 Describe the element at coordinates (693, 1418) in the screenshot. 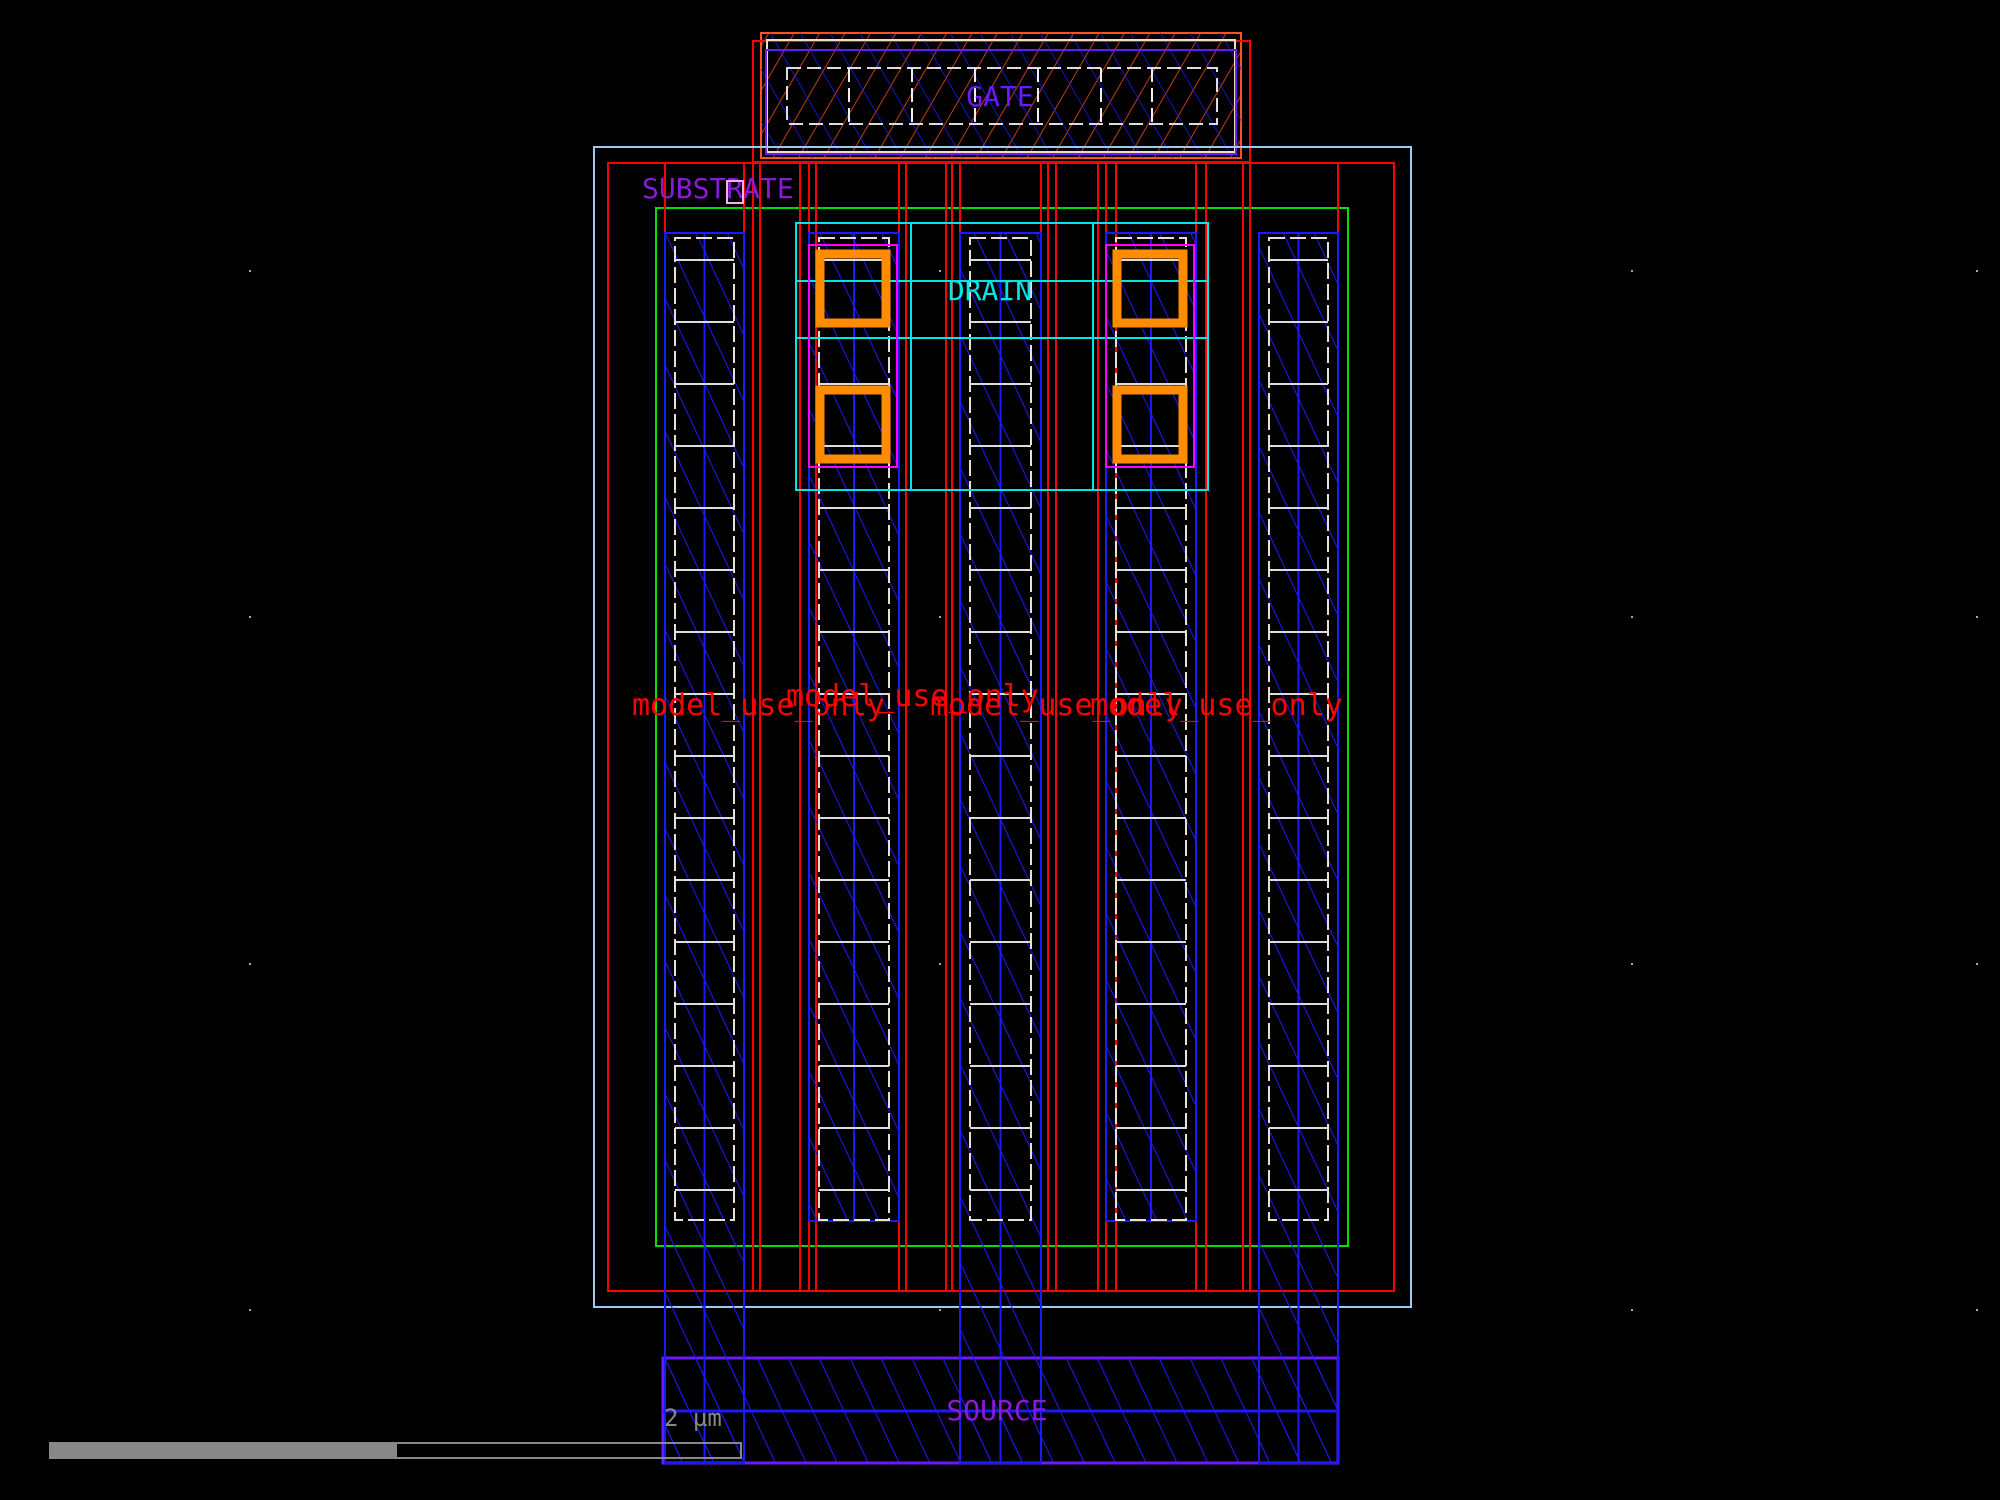

I see `scale-label: 2 µm` at that location.